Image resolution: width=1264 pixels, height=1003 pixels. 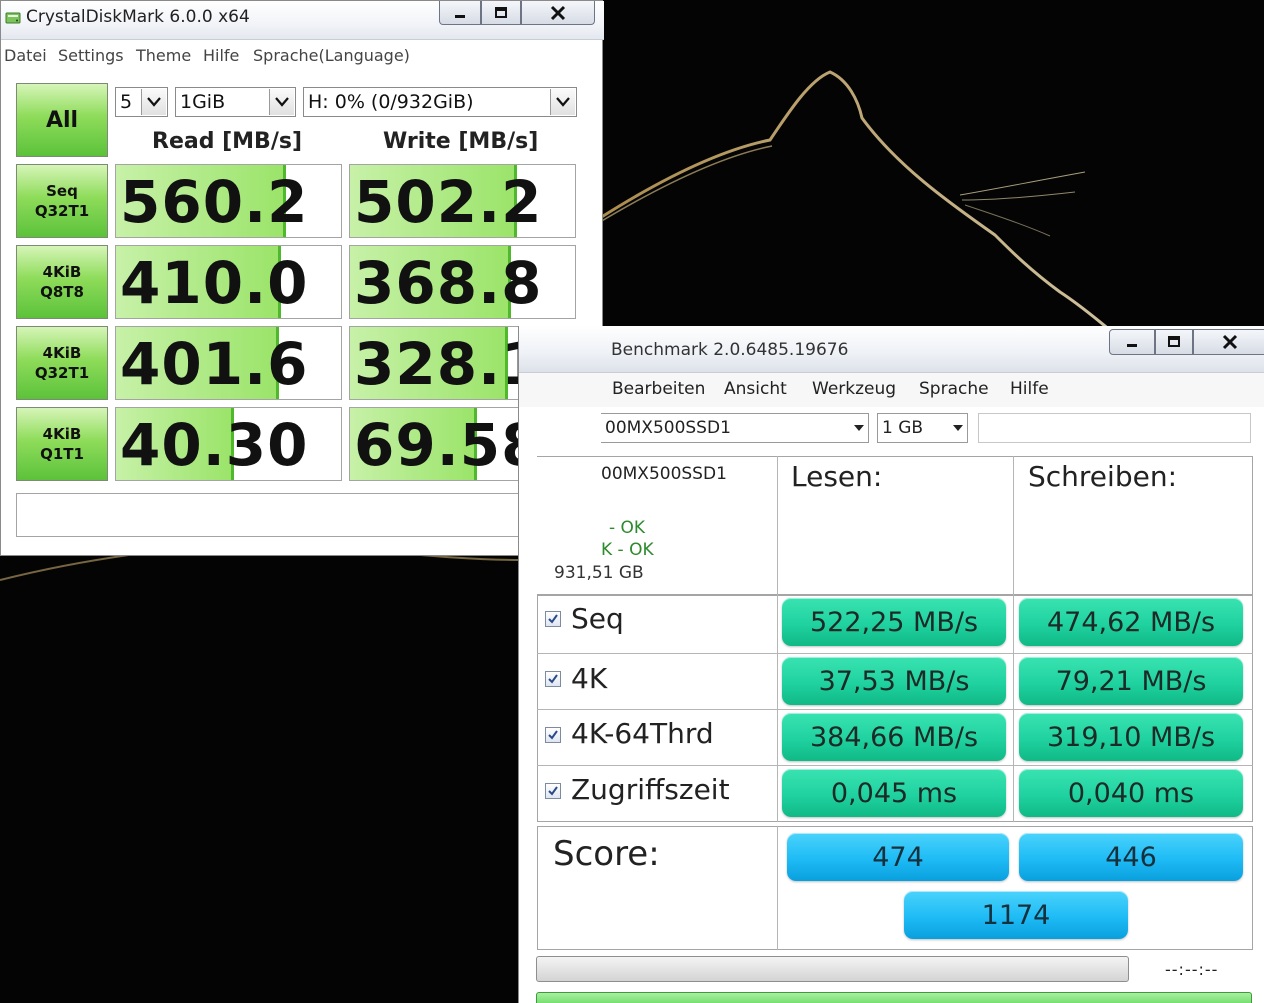 I want to click on result-read-cell: 401.6, so click(x=228, y=363).